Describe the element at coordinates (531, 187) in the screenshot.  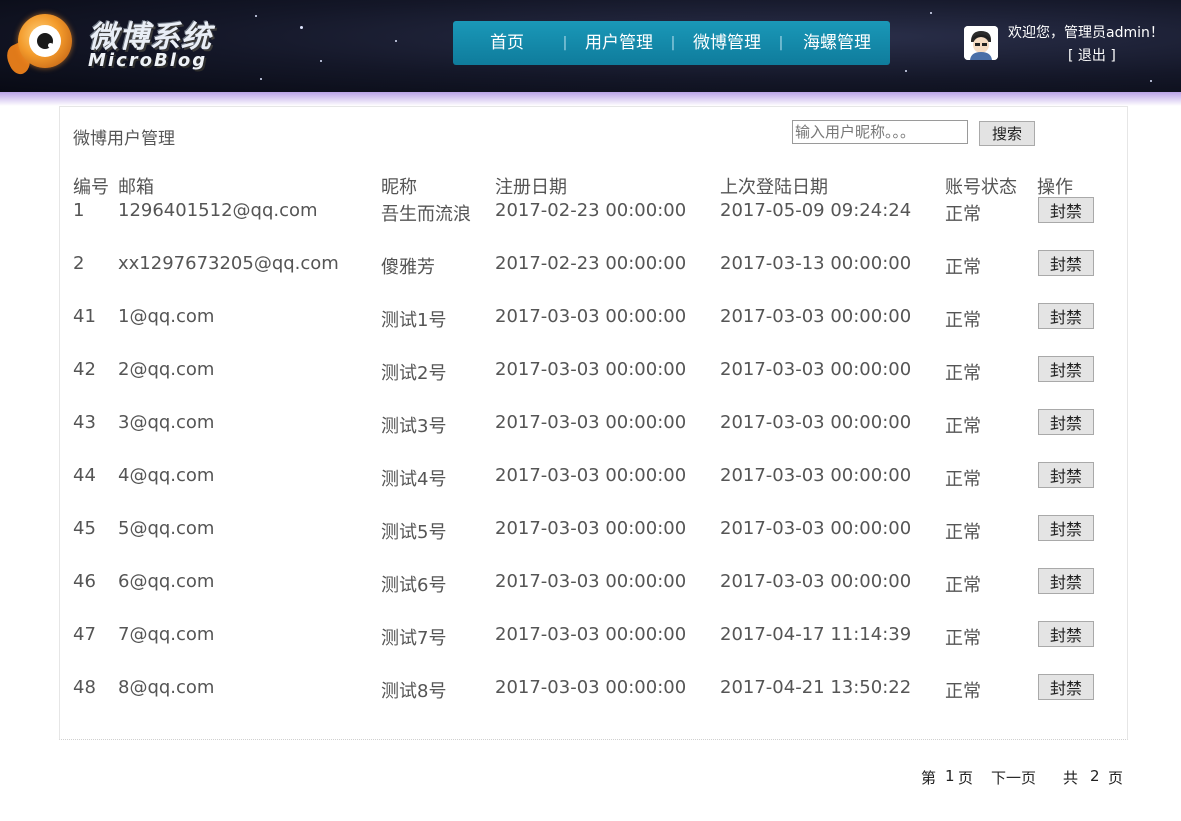
I see `column-header-reg-date: 注册日期` at that location.